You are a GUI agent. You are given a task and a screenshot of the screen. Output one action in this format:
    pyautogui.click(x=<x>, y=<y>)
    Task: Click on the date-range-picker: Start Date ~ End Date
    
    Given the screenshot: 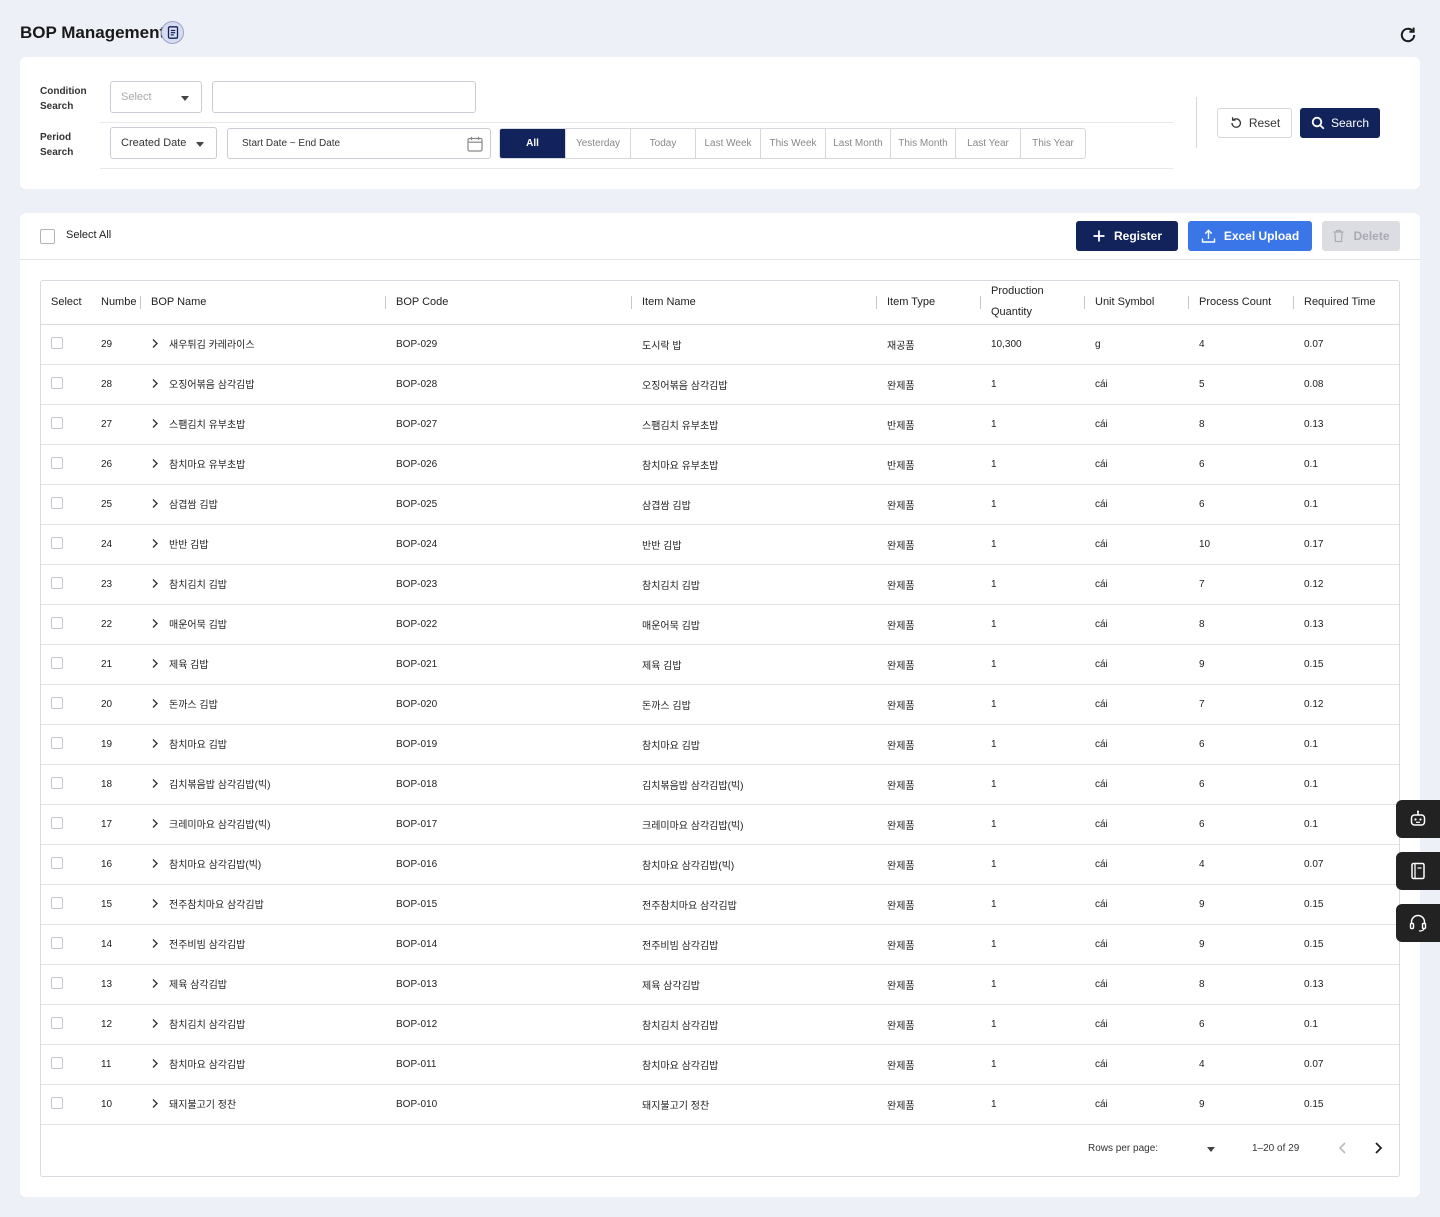 What is the action you would take?
    pyautogui.click(x=359, y=143)
    